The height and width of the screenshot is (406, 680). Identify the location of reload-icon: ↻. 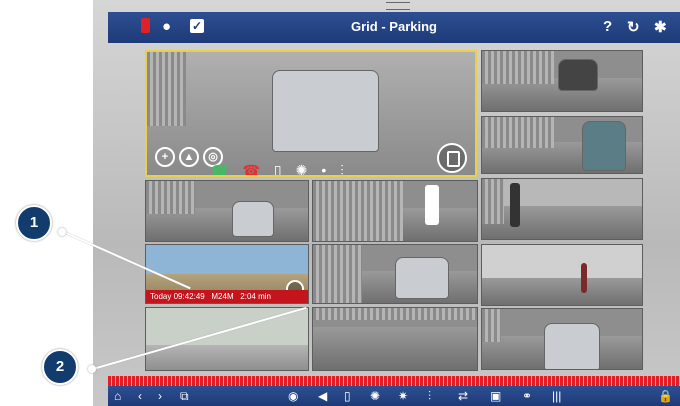
(633, 27).